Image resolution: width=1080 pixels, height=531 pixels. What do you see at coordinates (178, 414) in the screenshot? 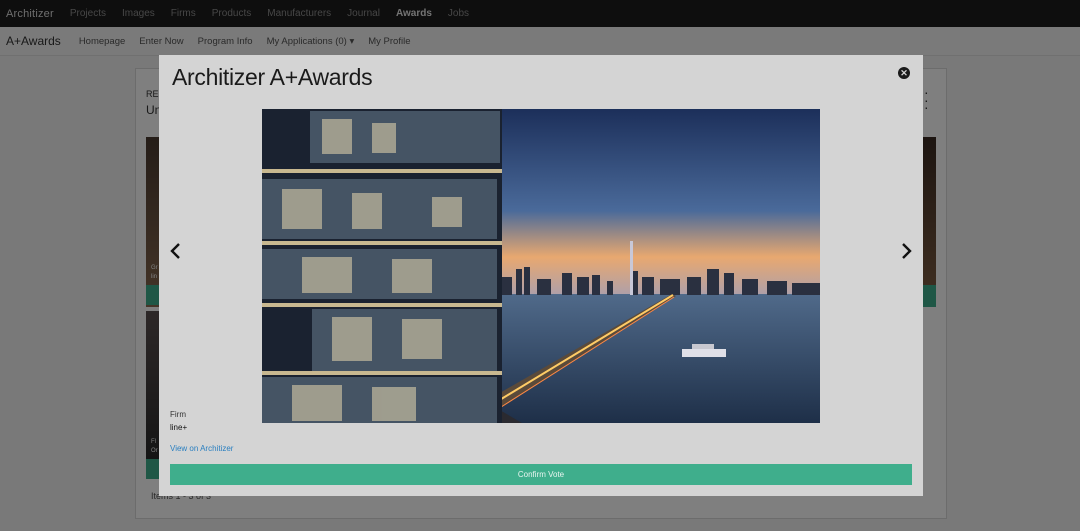
I see `firm-label: Firm` at bounding box center [178, 414].